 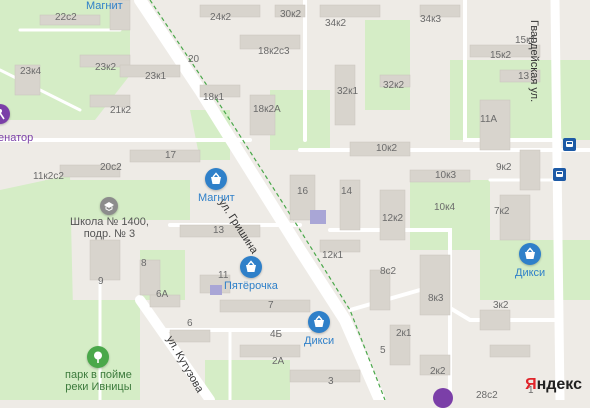 I want to click on house-number: 10к4, so click(x=445, y=207).